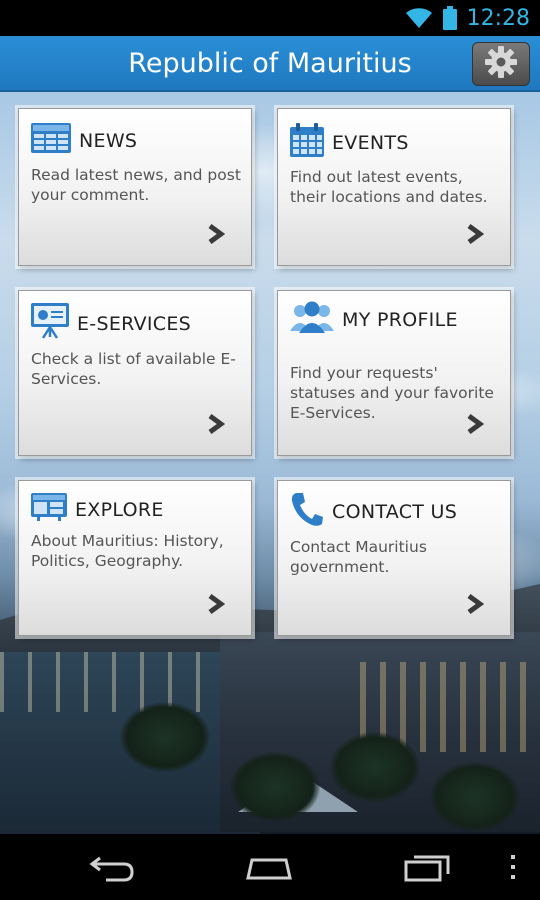 The width and height of the screenshot is (540, 900). I want to click on navigation-bar, so click(270, 867).